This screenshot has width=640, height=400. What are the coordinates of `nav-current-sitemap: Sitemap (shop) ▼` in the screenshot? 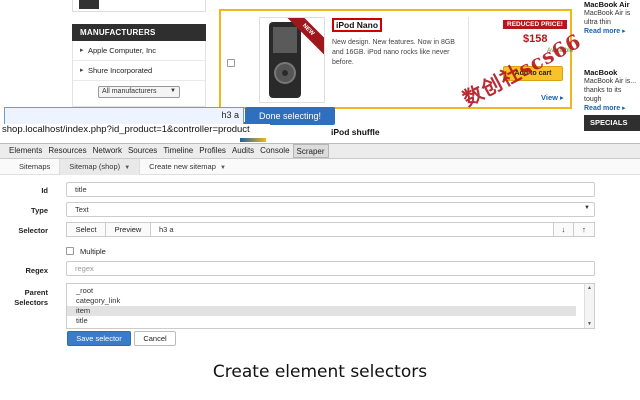 It's located at (100, 166).